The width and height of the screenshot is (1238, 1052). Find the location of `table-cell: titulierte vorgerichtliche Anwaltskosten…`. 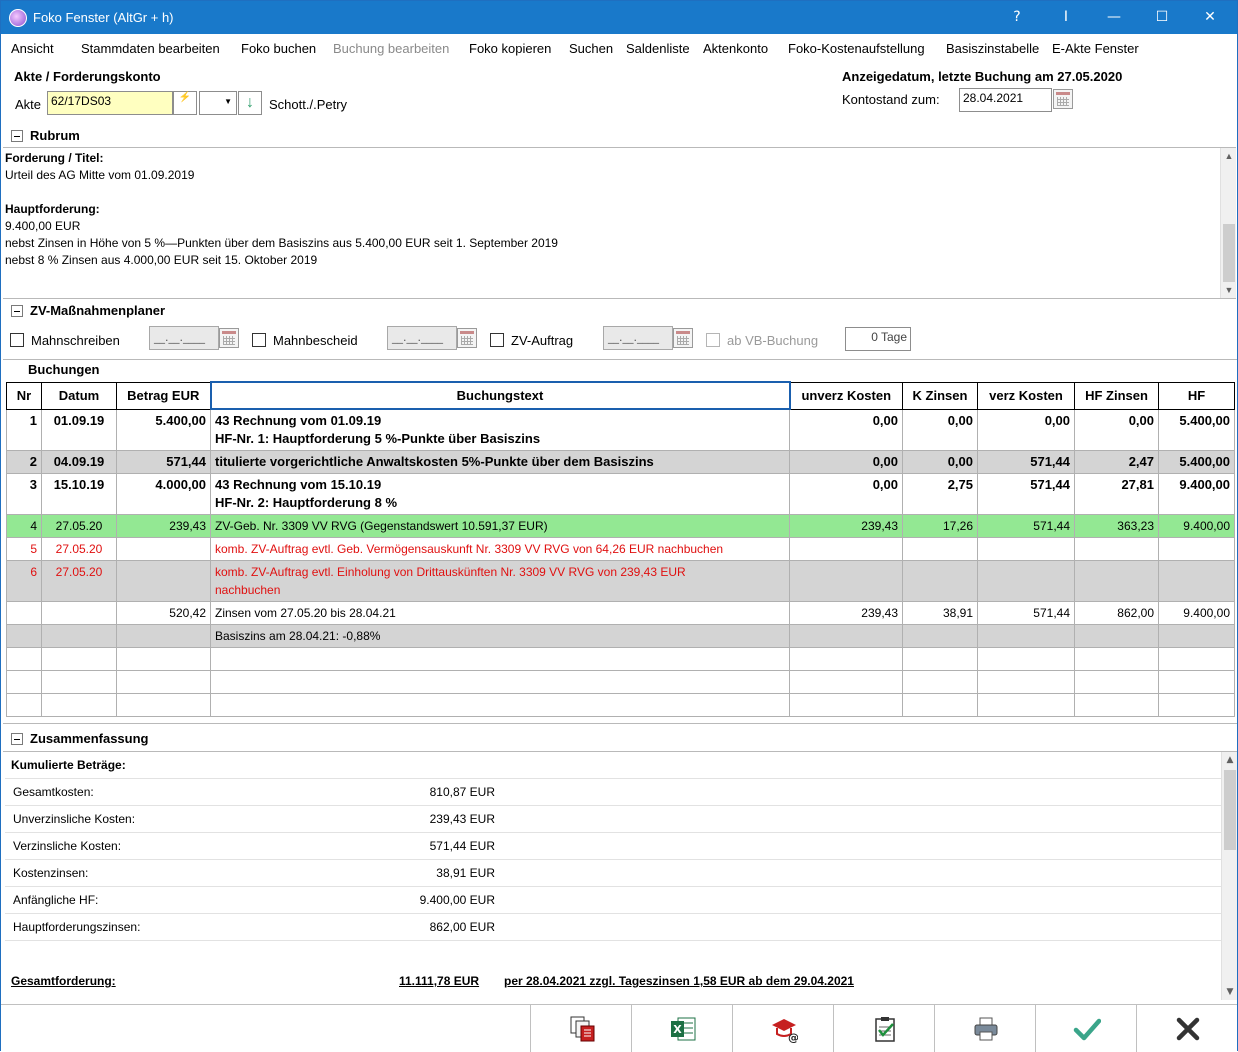

table-cell: titulierte vorgerichtliche Anwaltskosten… is located at coordinates (500, 462).